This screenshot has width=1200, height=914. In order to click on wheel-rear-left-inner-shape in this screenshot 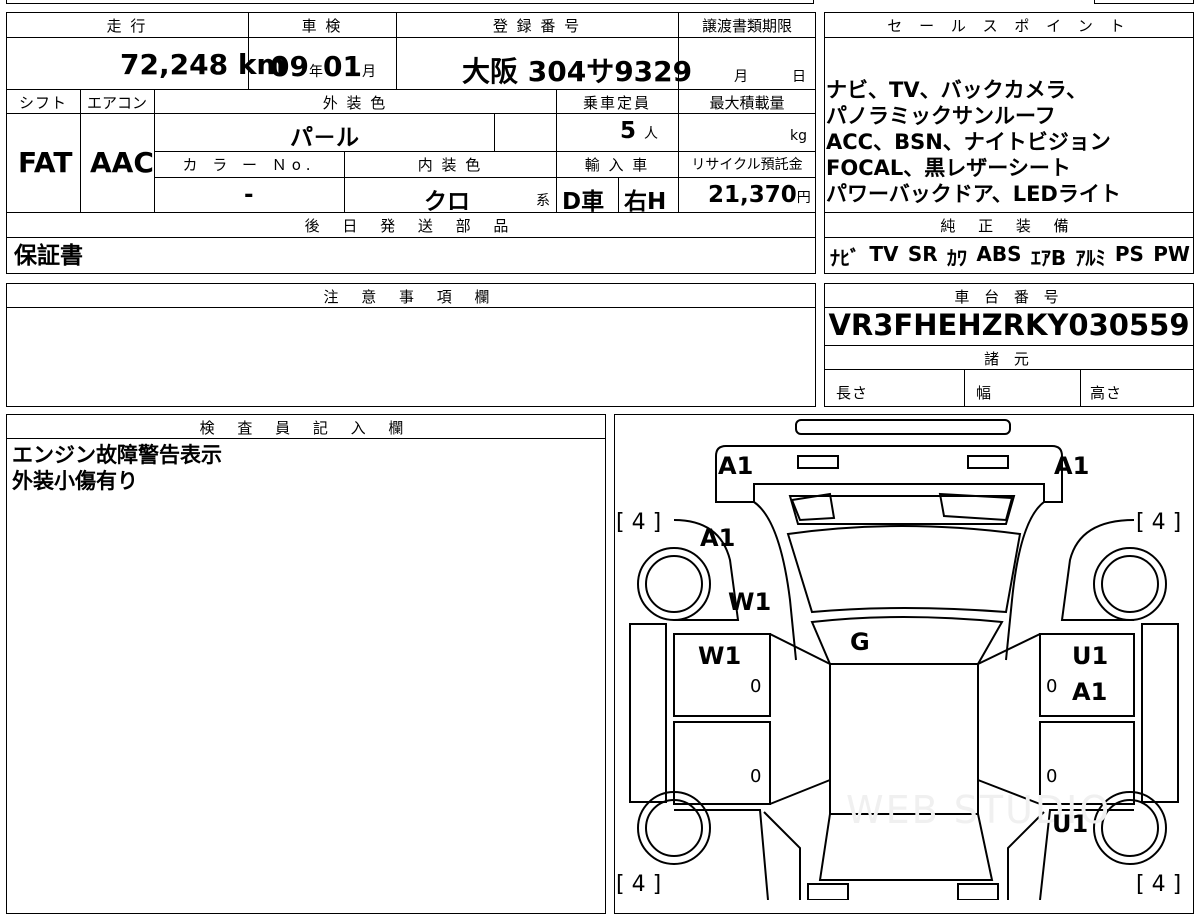, I will do `click(674, 828)`.